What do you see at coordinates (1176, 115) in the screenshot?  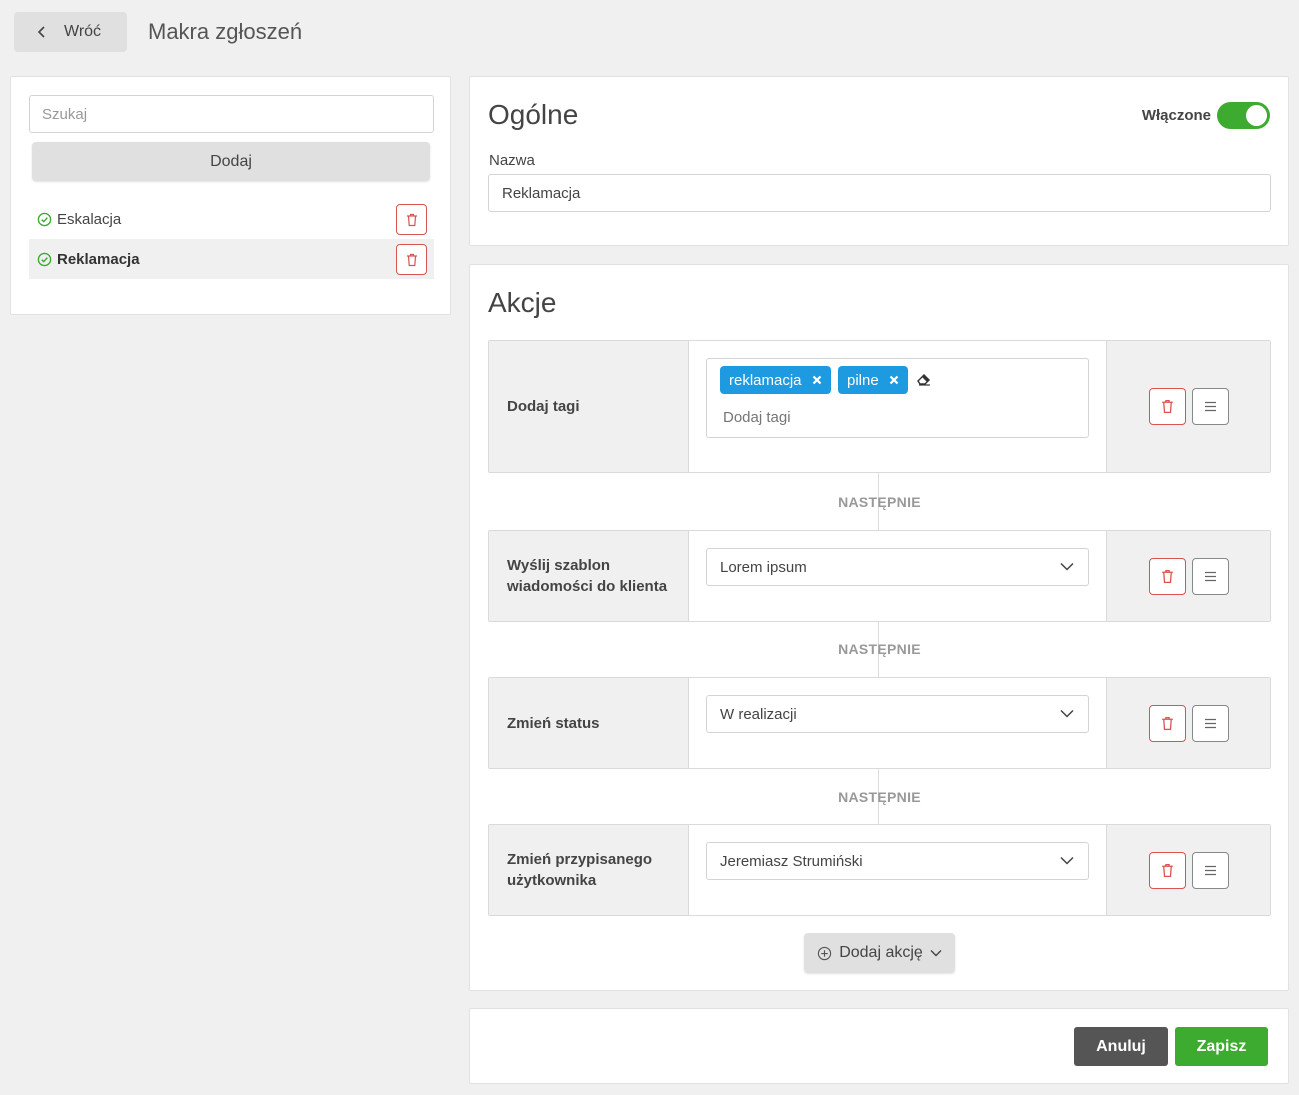 I see `enabled-toggle-label: Włączone` at bounding box center [1176, 115].